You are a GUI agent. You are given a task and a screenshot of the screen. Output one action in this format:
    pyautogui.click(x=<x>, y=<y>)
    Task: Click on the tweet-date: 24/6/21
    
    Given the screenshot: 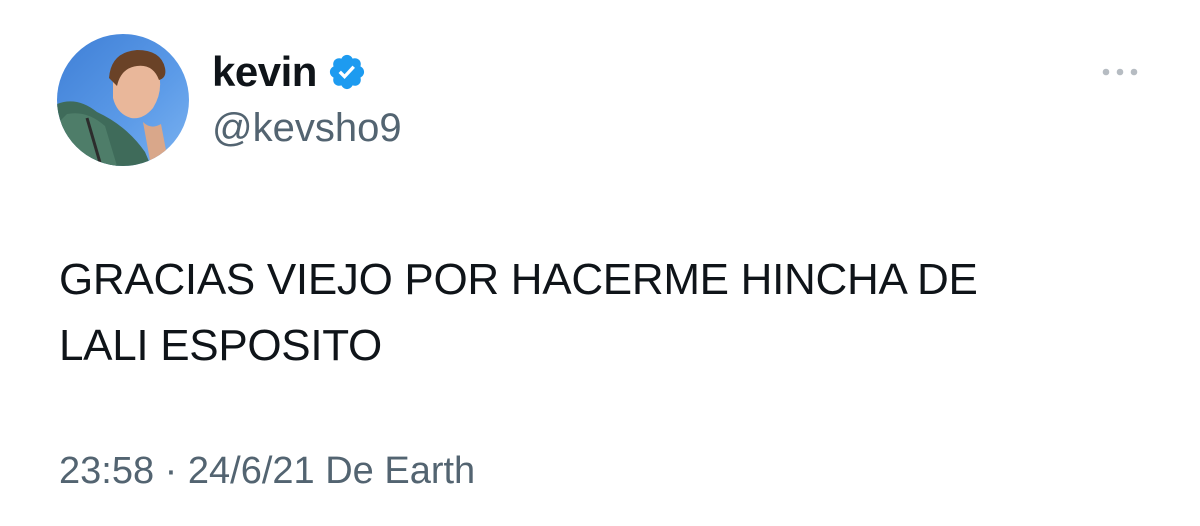 What is the action you would take?
    pyautogui.click(x=251, y=471)
    